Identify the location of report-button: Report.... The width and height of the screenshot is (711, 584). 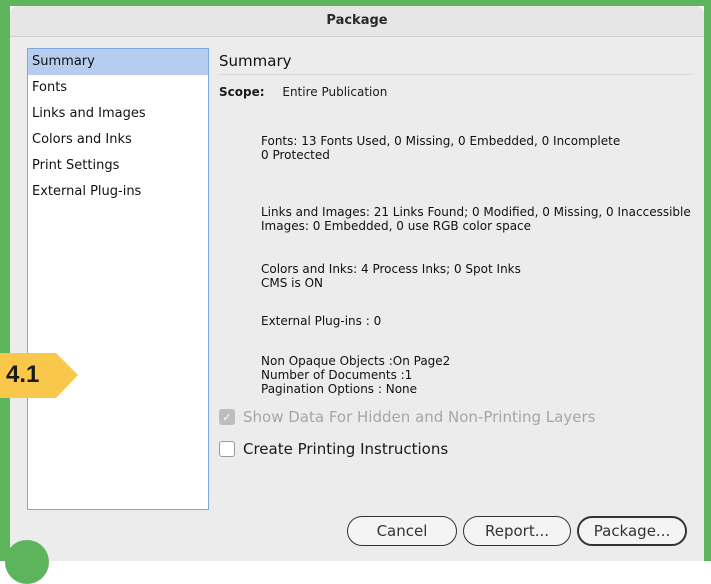
(517, 531).